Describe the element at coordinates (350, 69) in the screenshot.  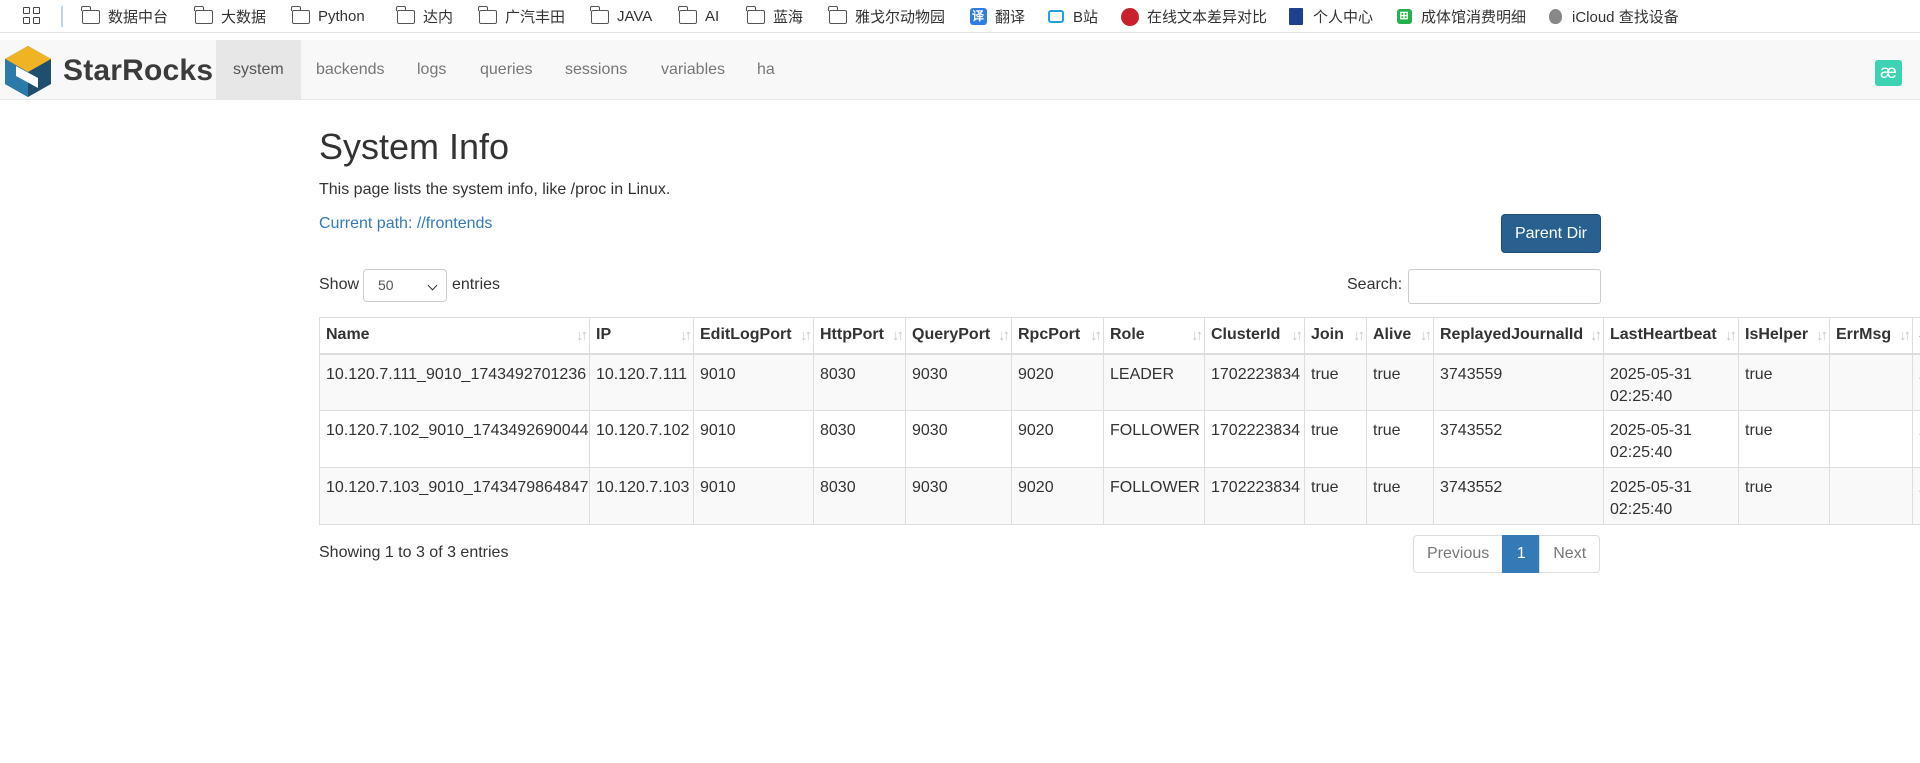
I see `nav-tab-backends: backends` at that location.